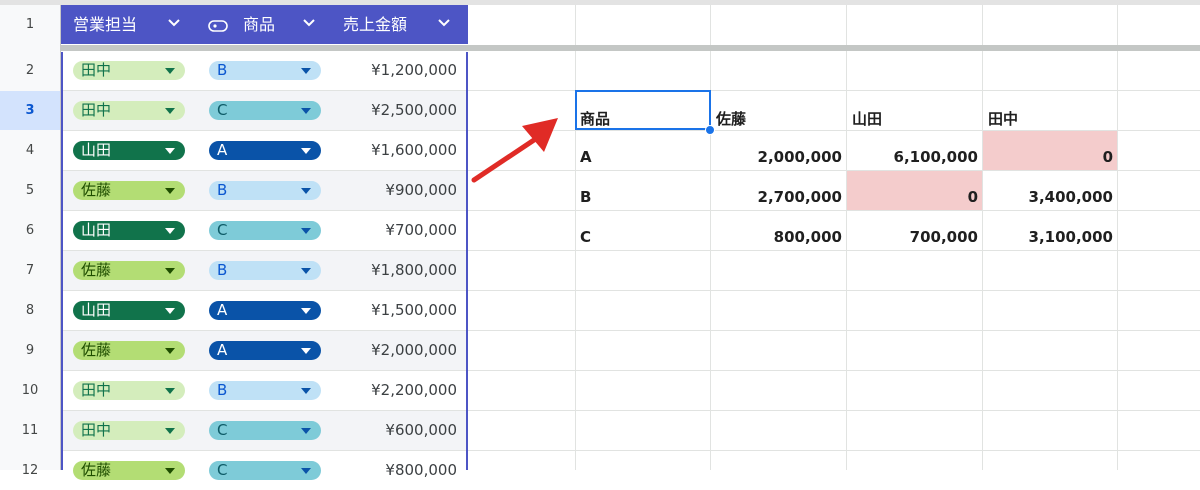 Image resolution: width=1200 pixels, height=490 pixels. Describe the element at coordinates (643, 110) in the screenshot. I see `active-cell-selection` at that location.